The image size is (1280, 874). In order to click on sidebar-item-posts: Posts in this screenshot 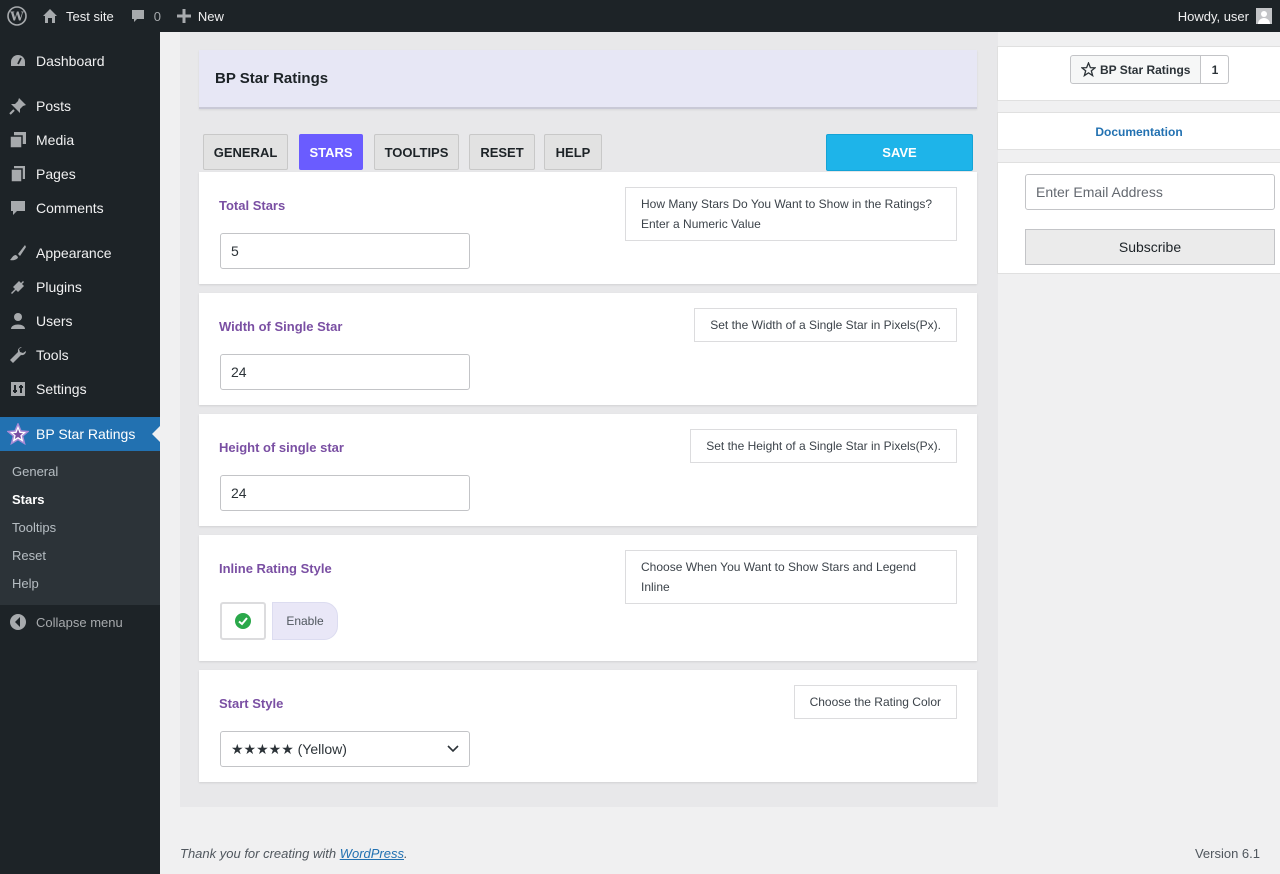, I will do `click(80, 106)`.